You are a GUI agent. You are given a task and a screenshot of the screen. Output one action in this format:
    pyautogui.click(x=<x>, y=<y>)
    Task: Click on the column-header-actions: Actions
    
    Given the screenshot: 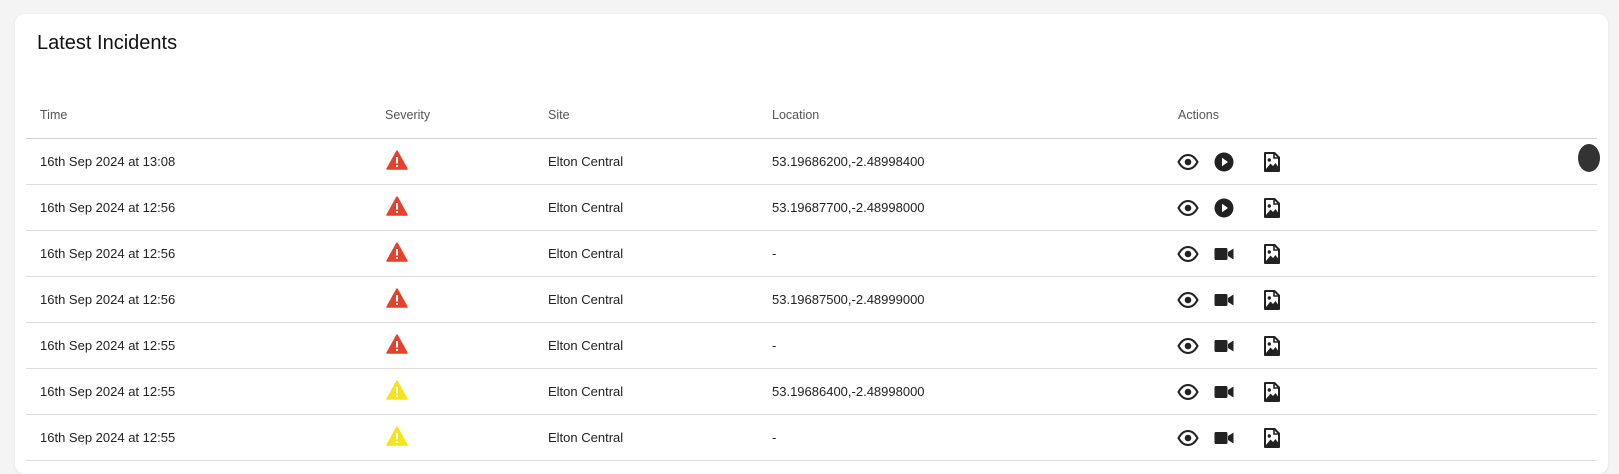 What is the action you would take?
    pyautogui.click(x=1198, y=114)
    